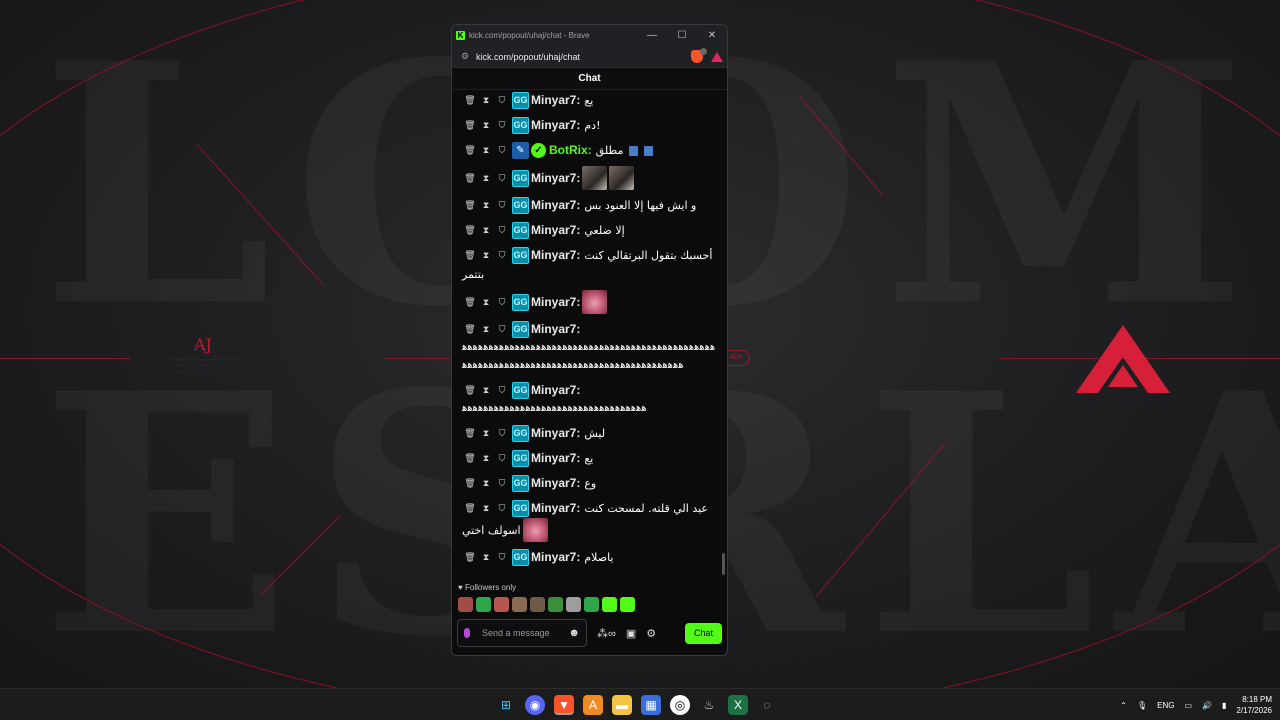  I want to click on mic-tray-icon: 🎙, so click(1142, 705).